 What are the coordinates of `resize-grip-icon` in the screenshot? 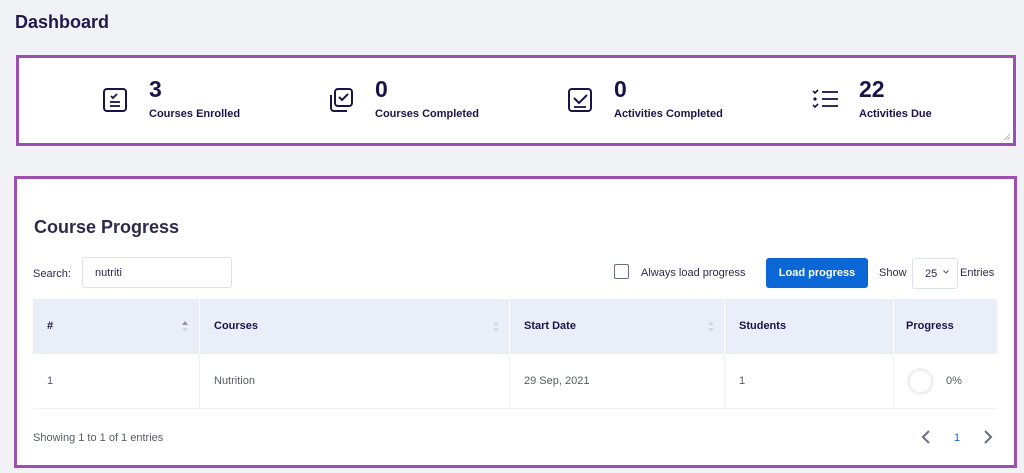 It's located at (1006, 136).